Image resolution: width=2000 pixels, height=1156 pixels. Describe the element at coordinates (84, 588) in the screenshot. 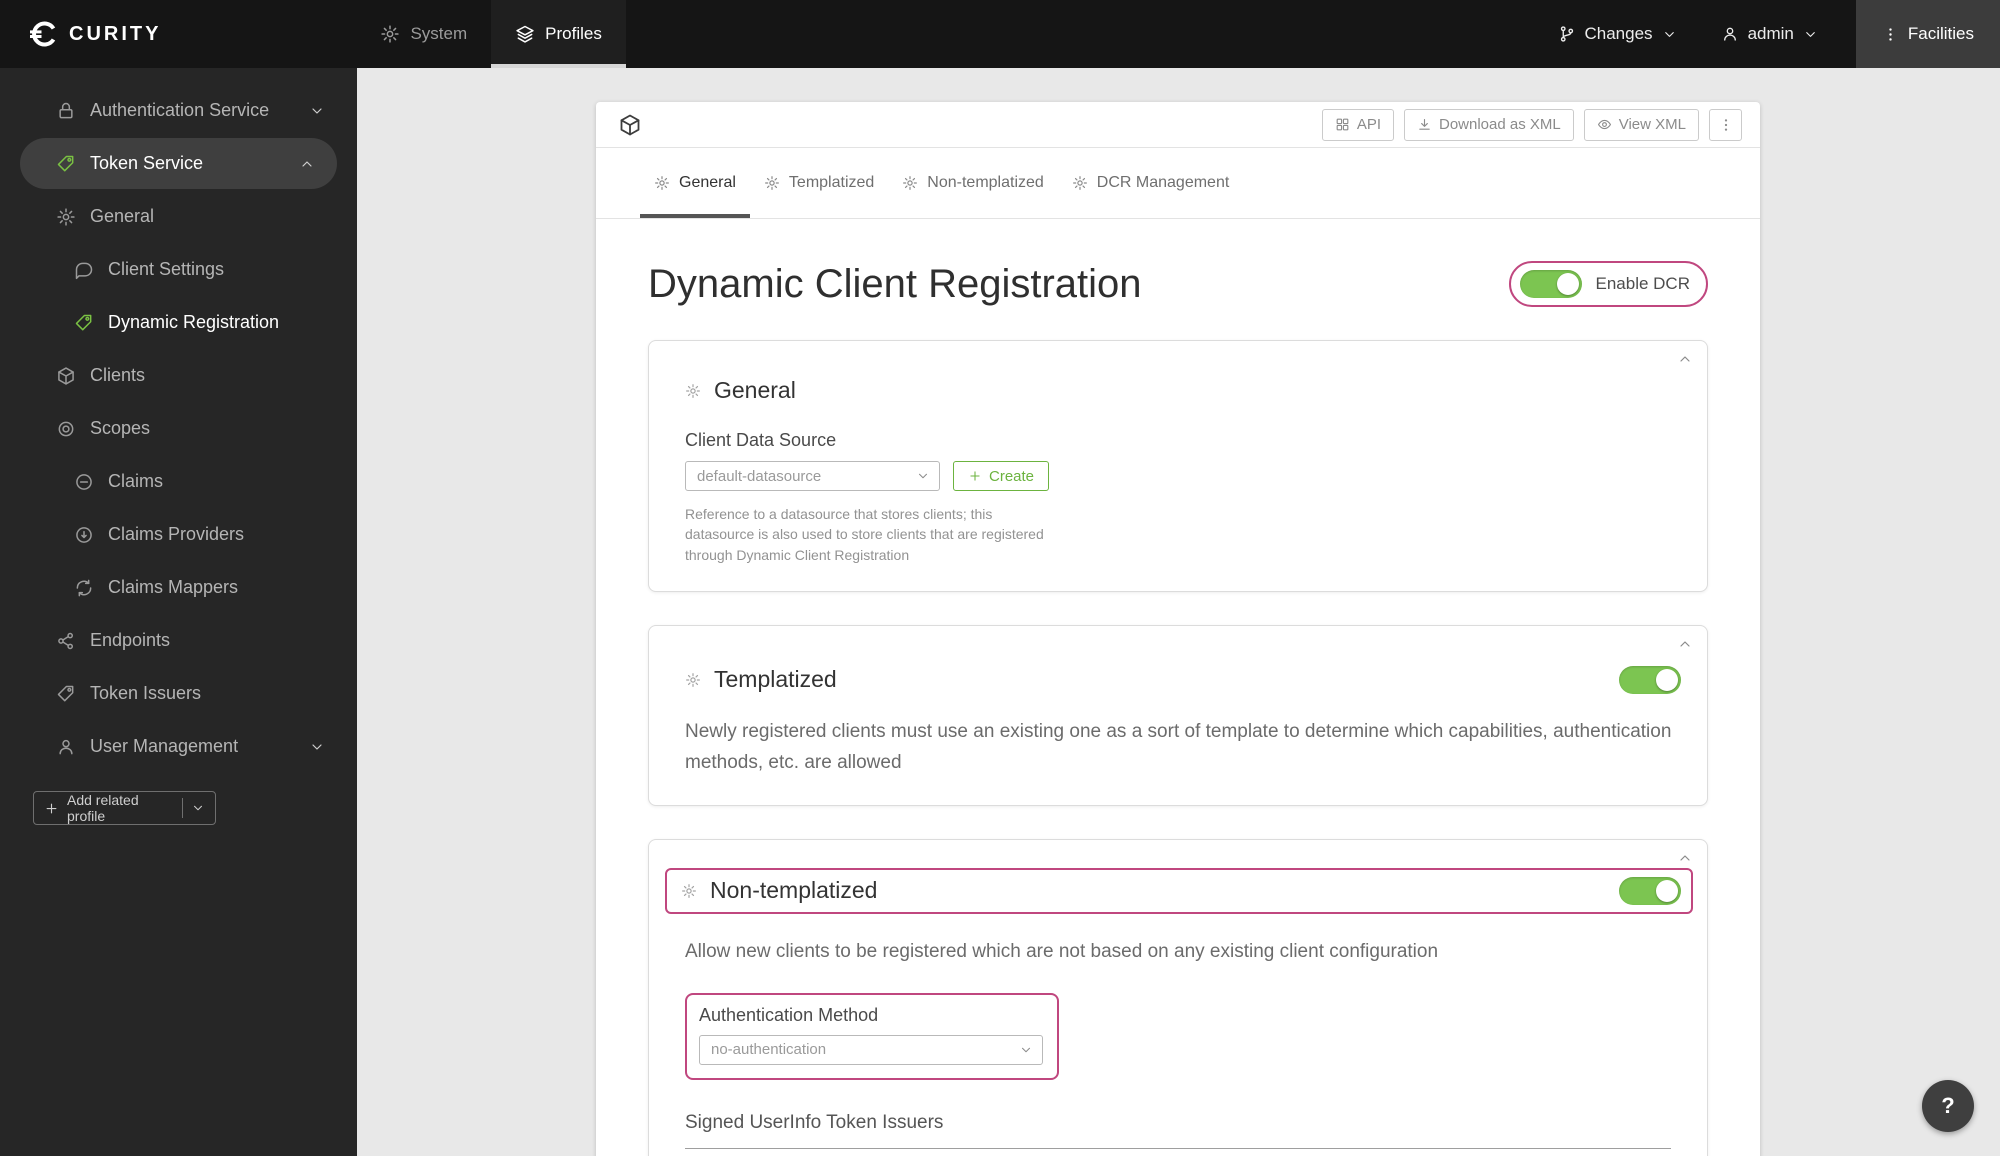

I see `loop-icon` at that location.